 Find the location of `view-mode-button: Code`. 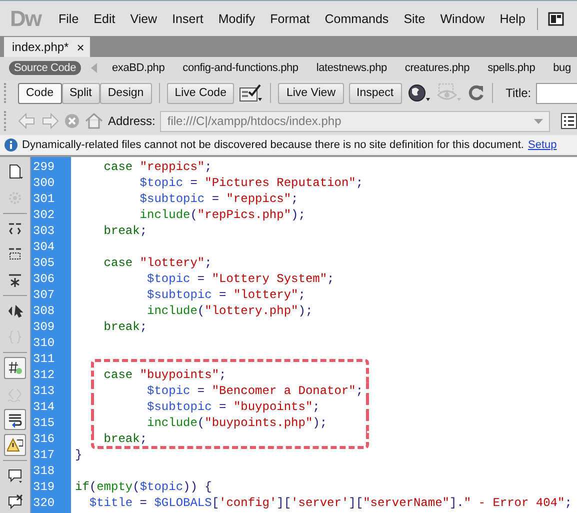

view-mode-button: Code is located at coordinates (40, 93).